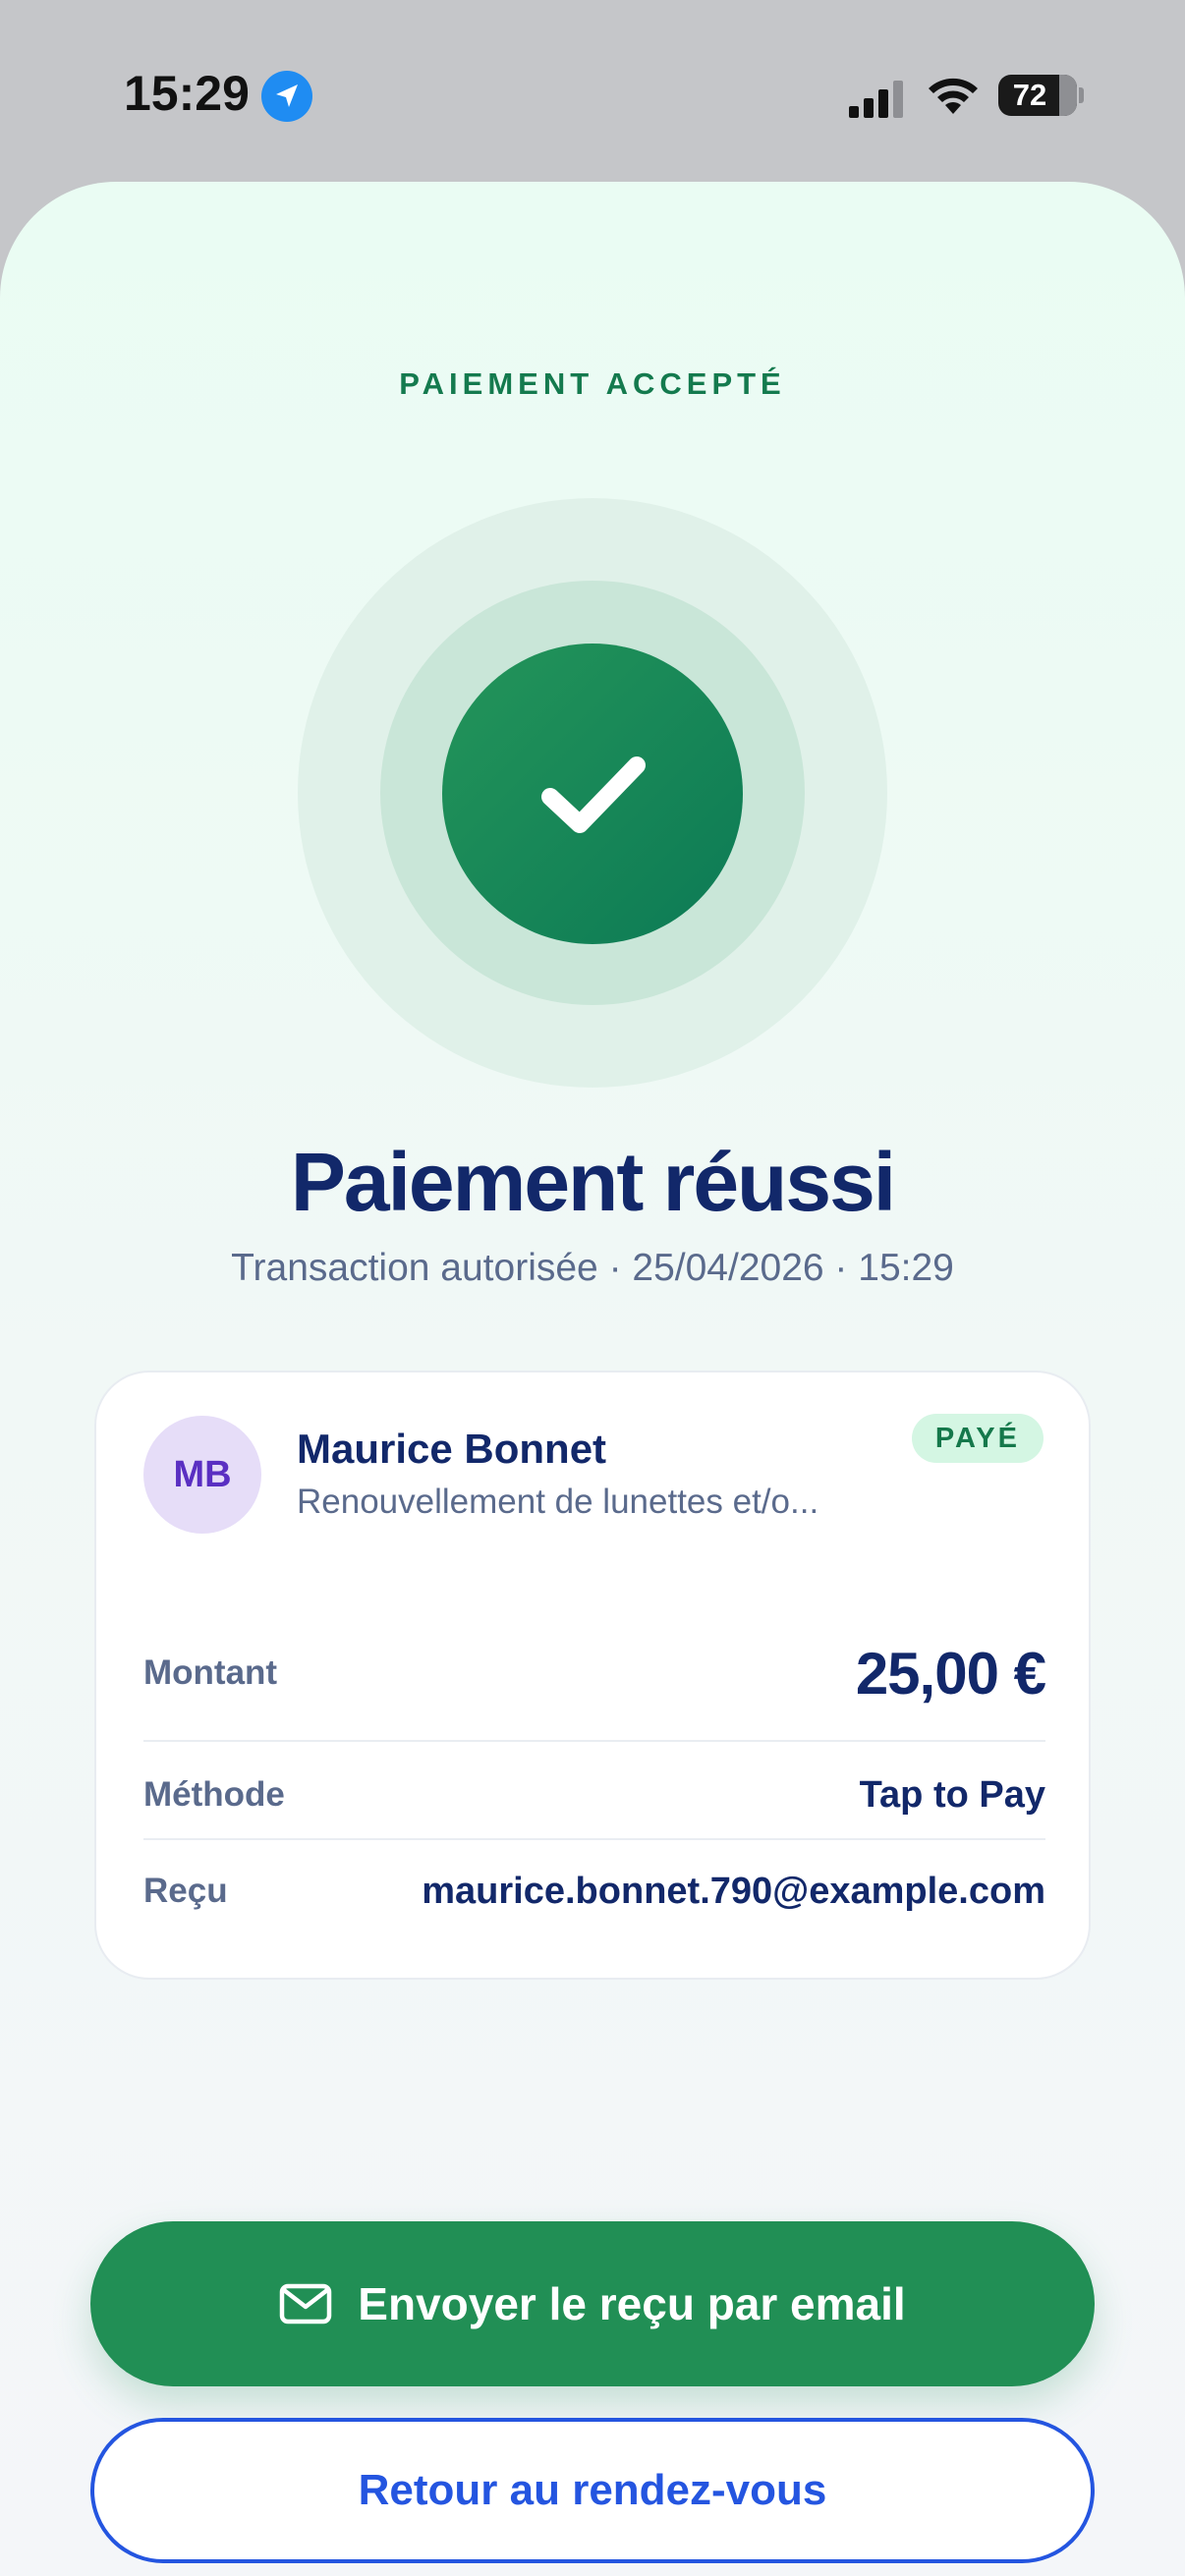 The height and width of the screenshot is (2576, 1185). I want to click on amount-label: Montant, so click(211, 1672).